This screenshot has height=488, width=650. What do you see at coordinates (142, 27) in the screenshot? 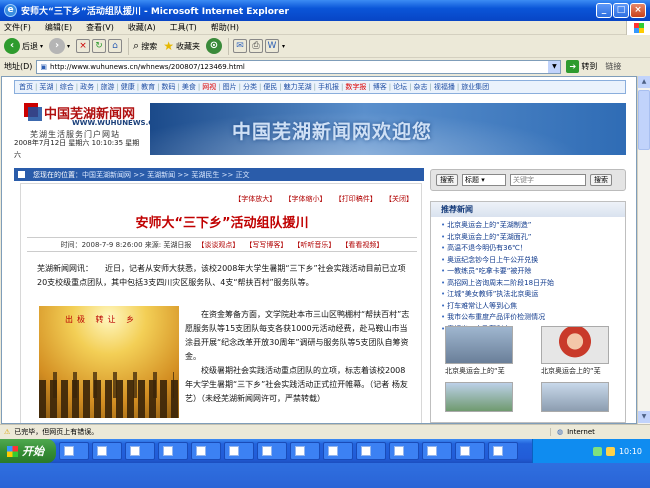
I see `menu-favorites: 收藏(A)` at bounding box center [142, 27].